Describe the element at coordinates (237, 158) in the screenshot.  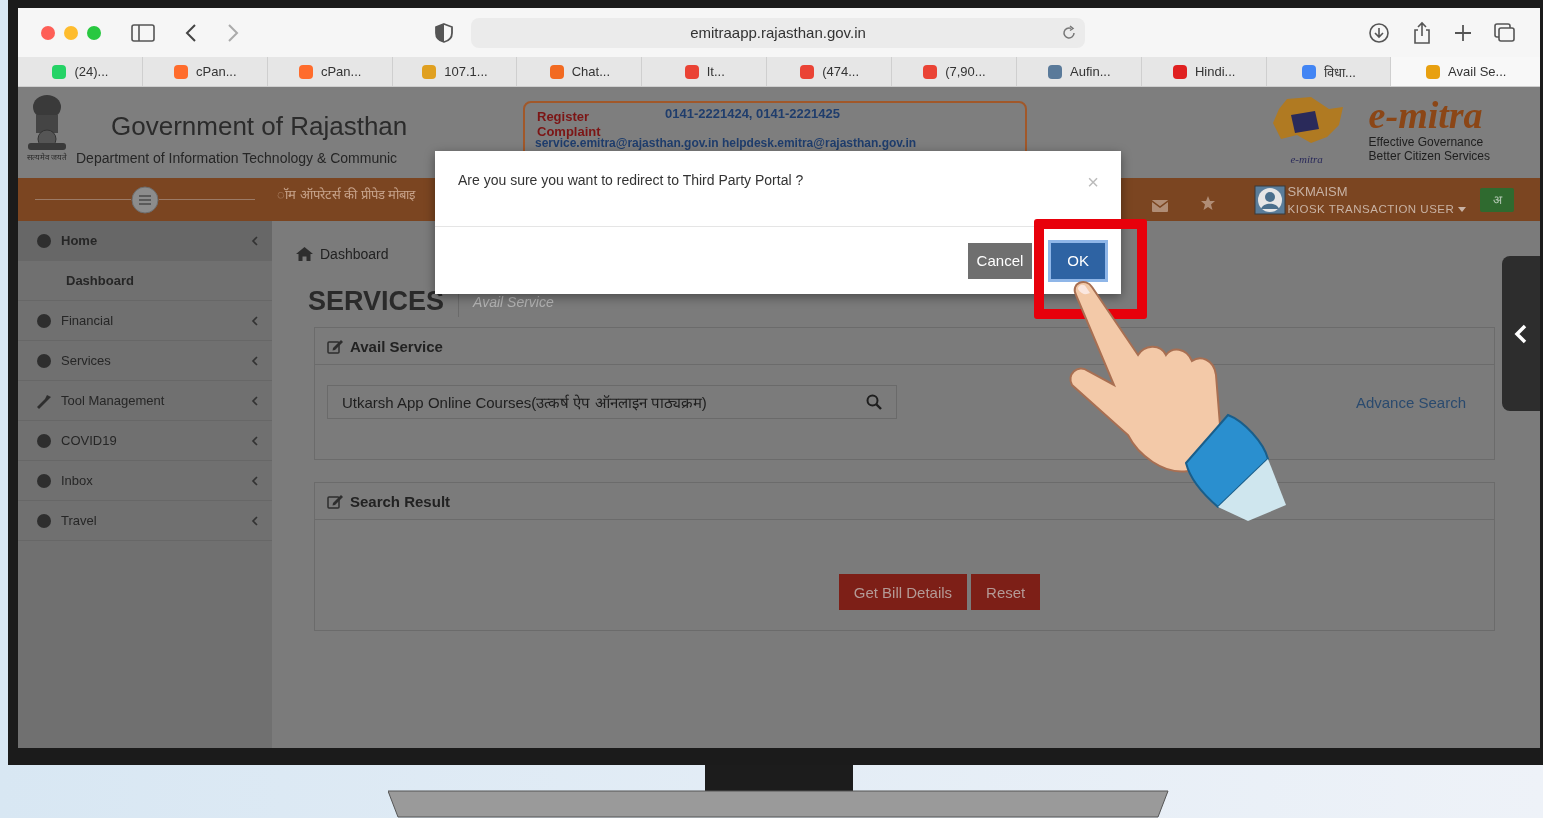
I see `department-text: Department of Information Technology & Communic` at that location.